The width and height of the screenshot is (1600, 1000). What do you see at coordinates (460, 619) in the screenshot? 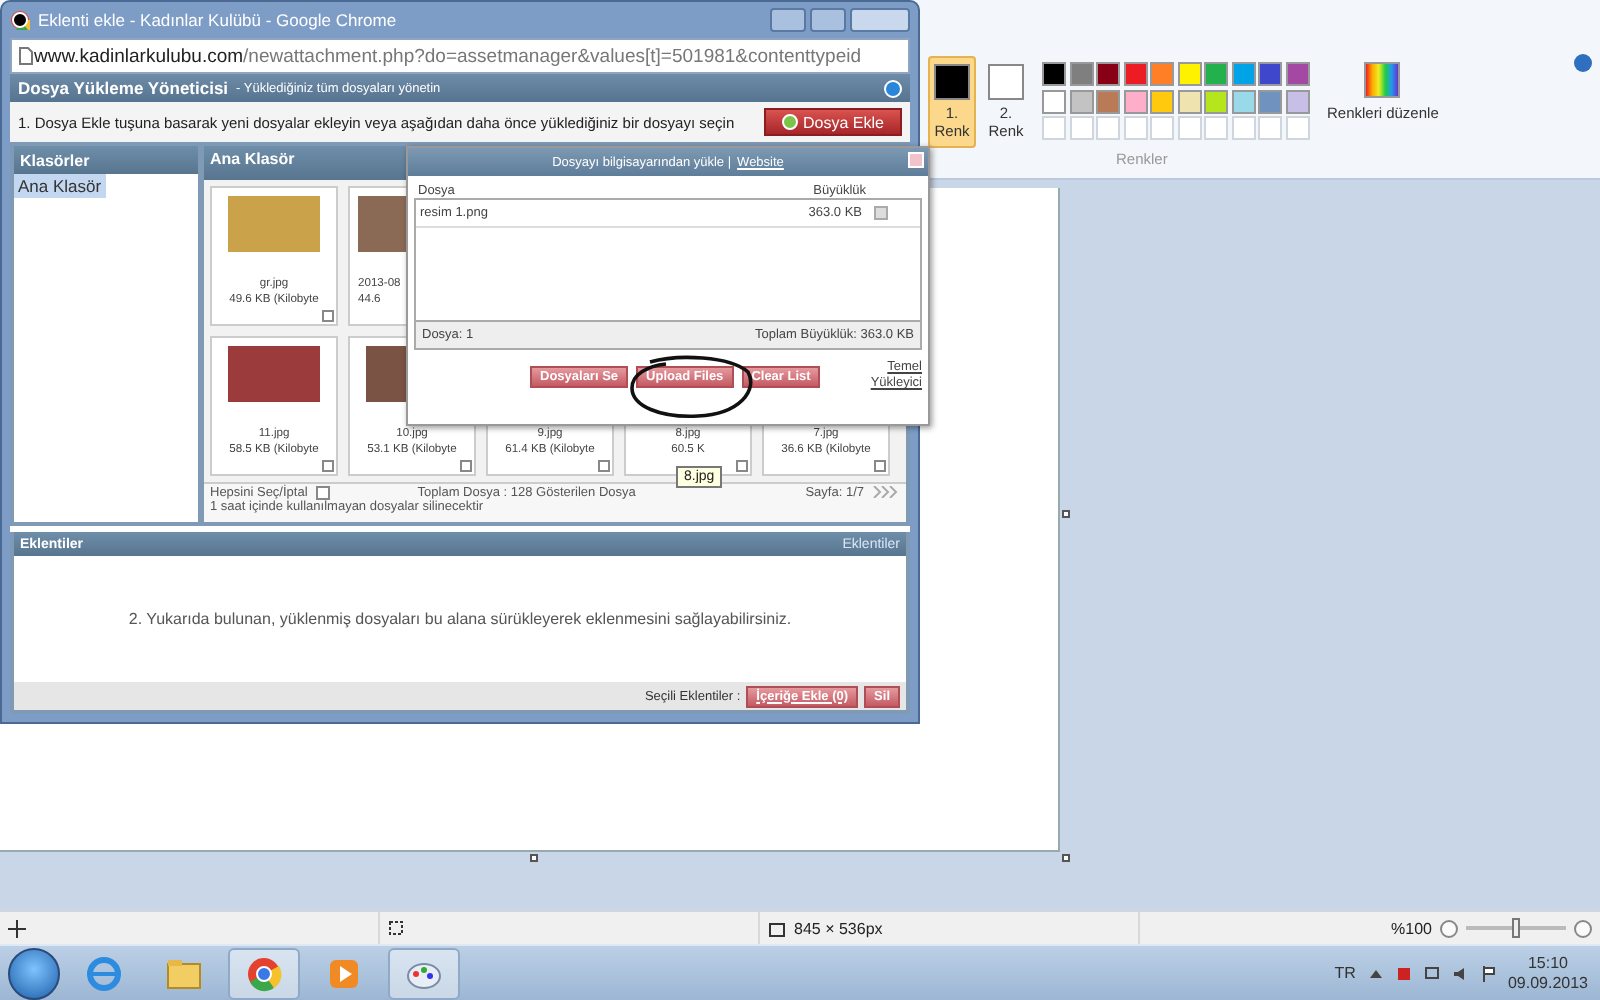
I see `hint-text: 2. Yukarıda bulunan, yüklenmiş dosyaları bu alana sürükleyerek eklenmesini sağlayabilirsiniz.` at bounding box center [460, 619].